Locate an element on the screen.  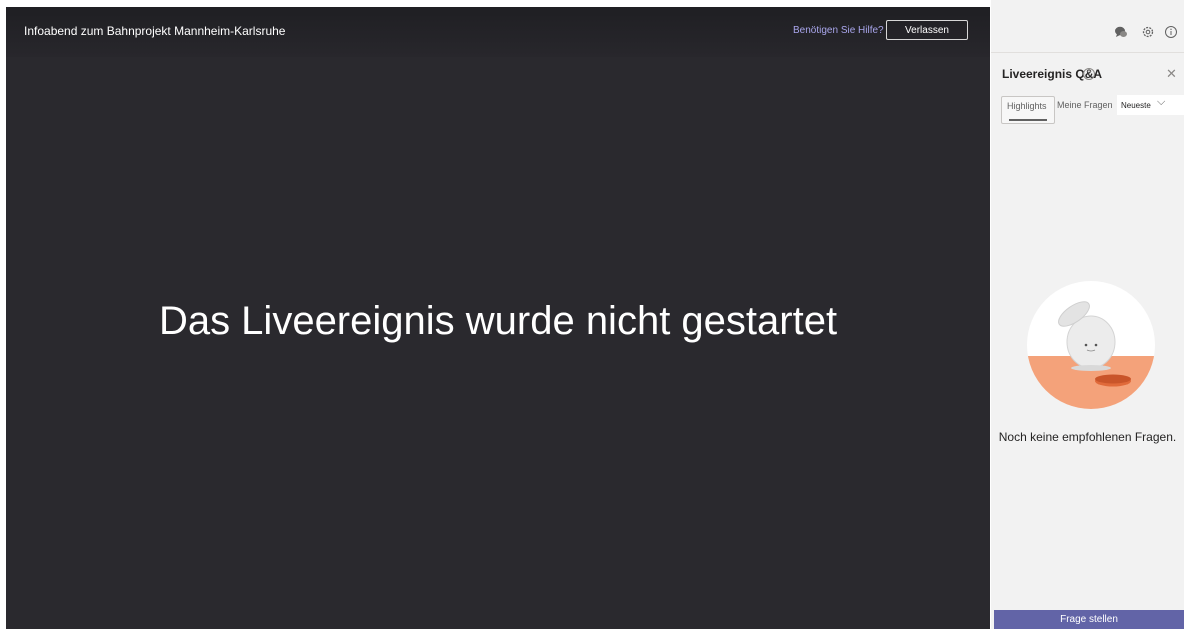
tab-highlights: Highlights is located at coordinates (1028, 110).